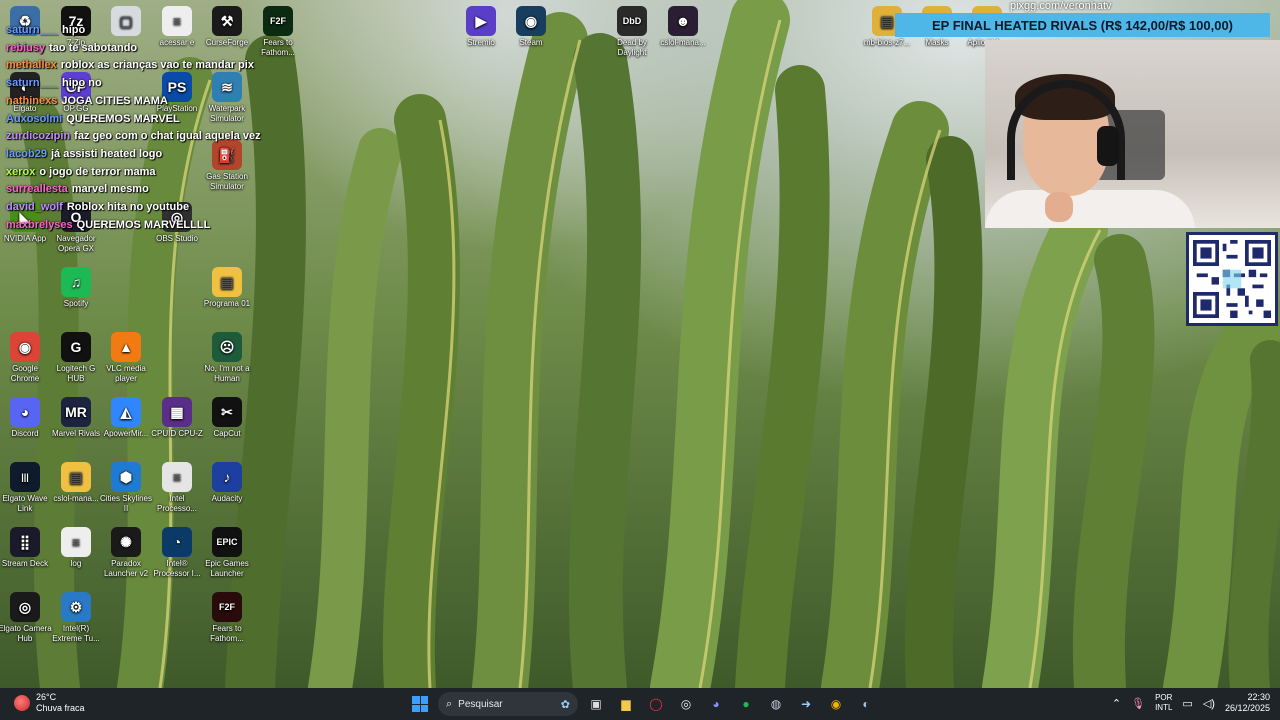  I want to click on desktop-icon-cpuid: ▦ CPUID CPU-Z, so click(177, 418).